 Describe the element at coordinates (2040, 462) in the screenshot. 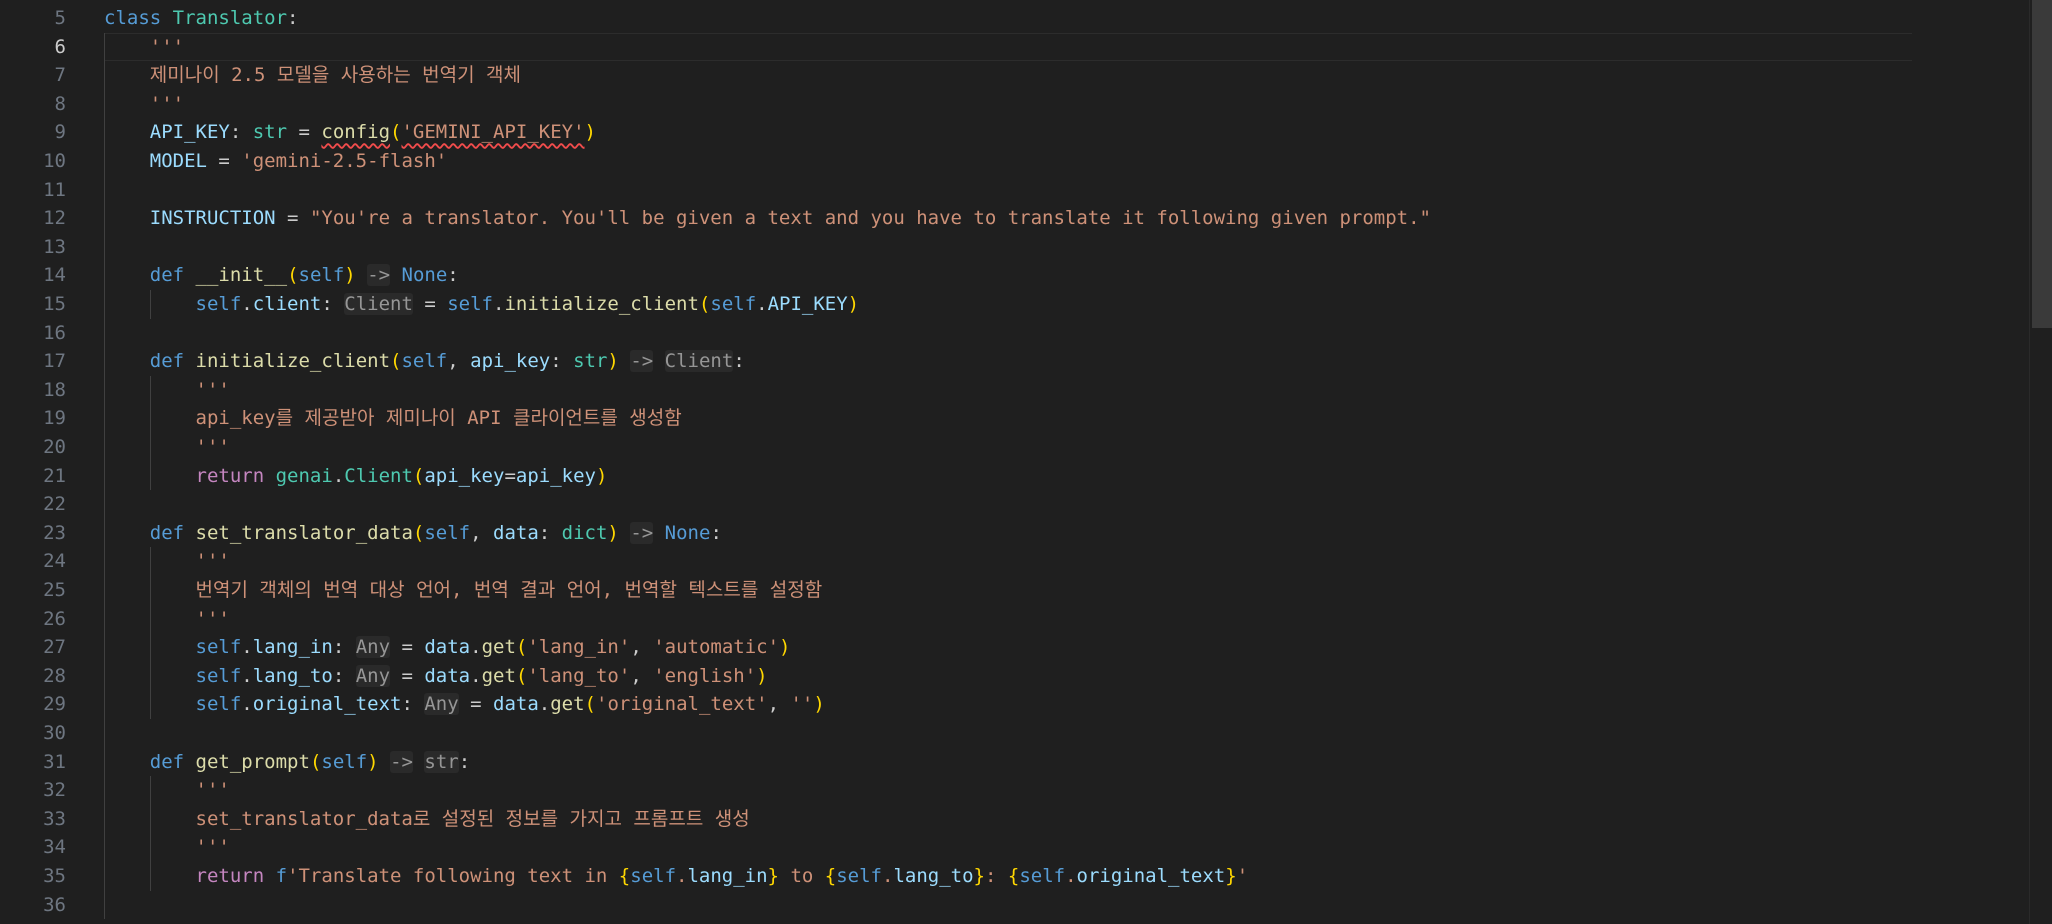

I see `vertical-scrollbar` at that location.